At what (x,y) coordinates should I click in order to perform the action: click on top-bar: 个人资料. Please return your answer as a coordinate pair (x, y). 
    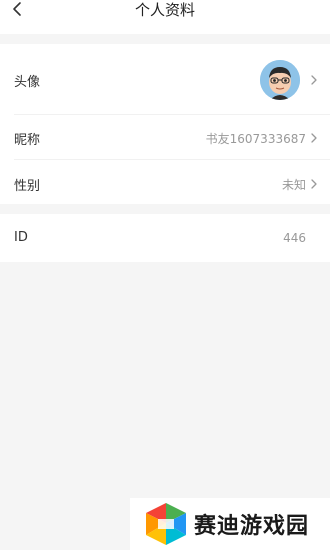
    Looking at the image, I should click on (165, 17).